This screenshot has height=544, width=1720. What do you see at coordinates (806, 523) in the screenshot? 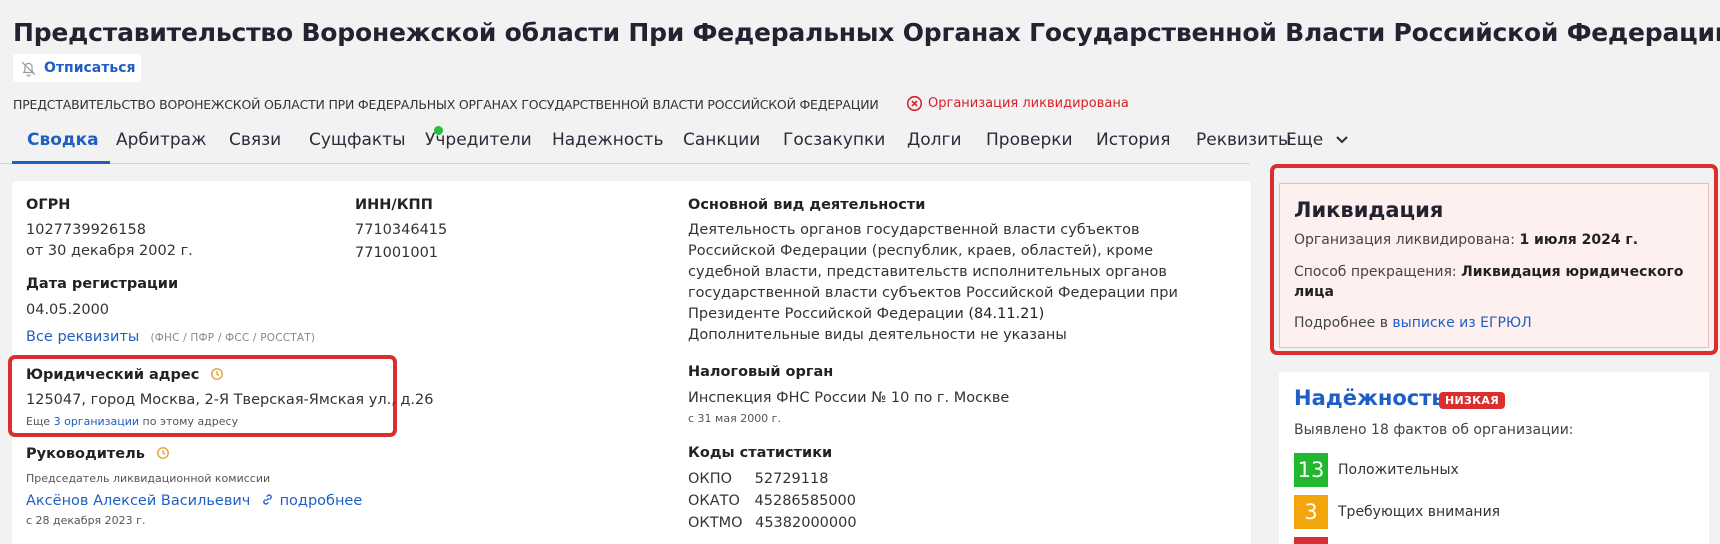
I see `stat-code-value: 45382000000` at bounding box center [806, 523].